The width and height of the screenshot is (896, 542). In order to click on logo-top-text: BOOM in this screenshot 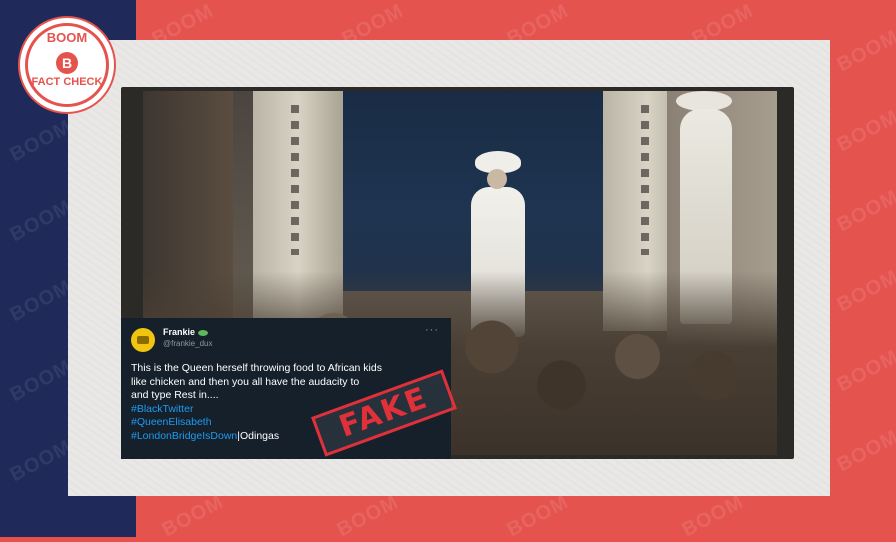, I will do `click(67, 37)`.